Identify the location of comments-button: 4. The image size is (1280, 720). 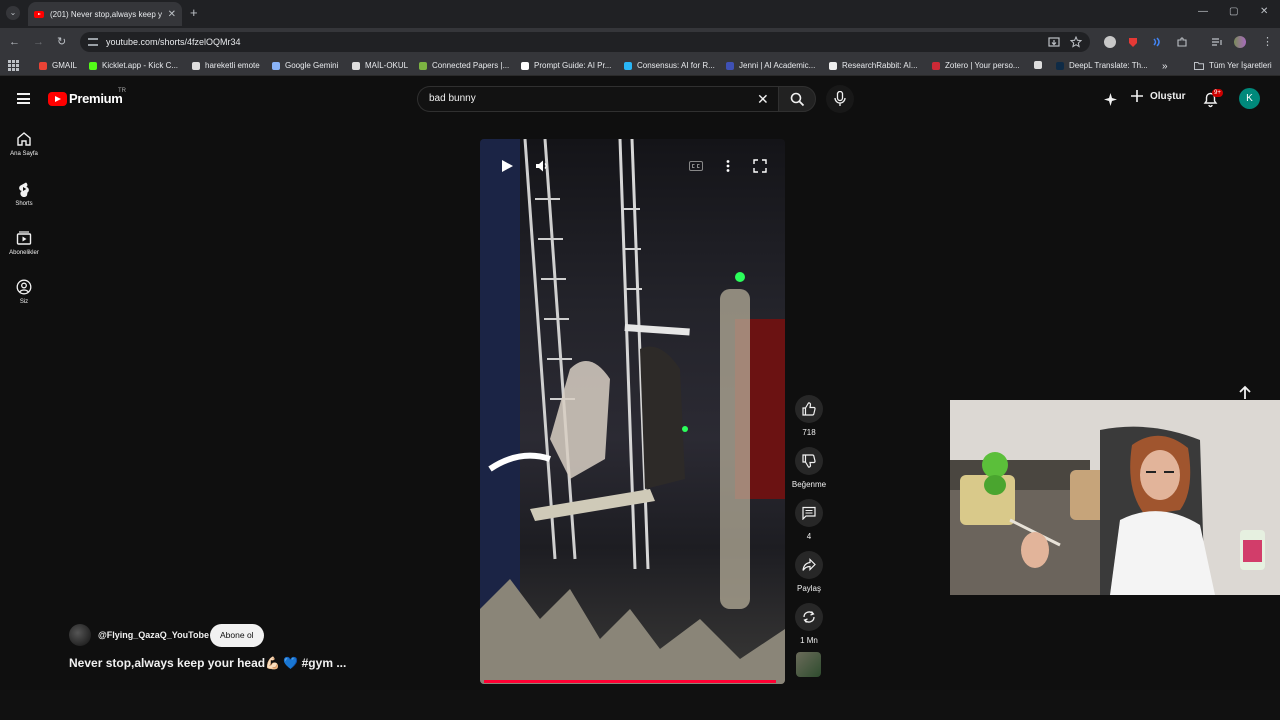
(809, 520).